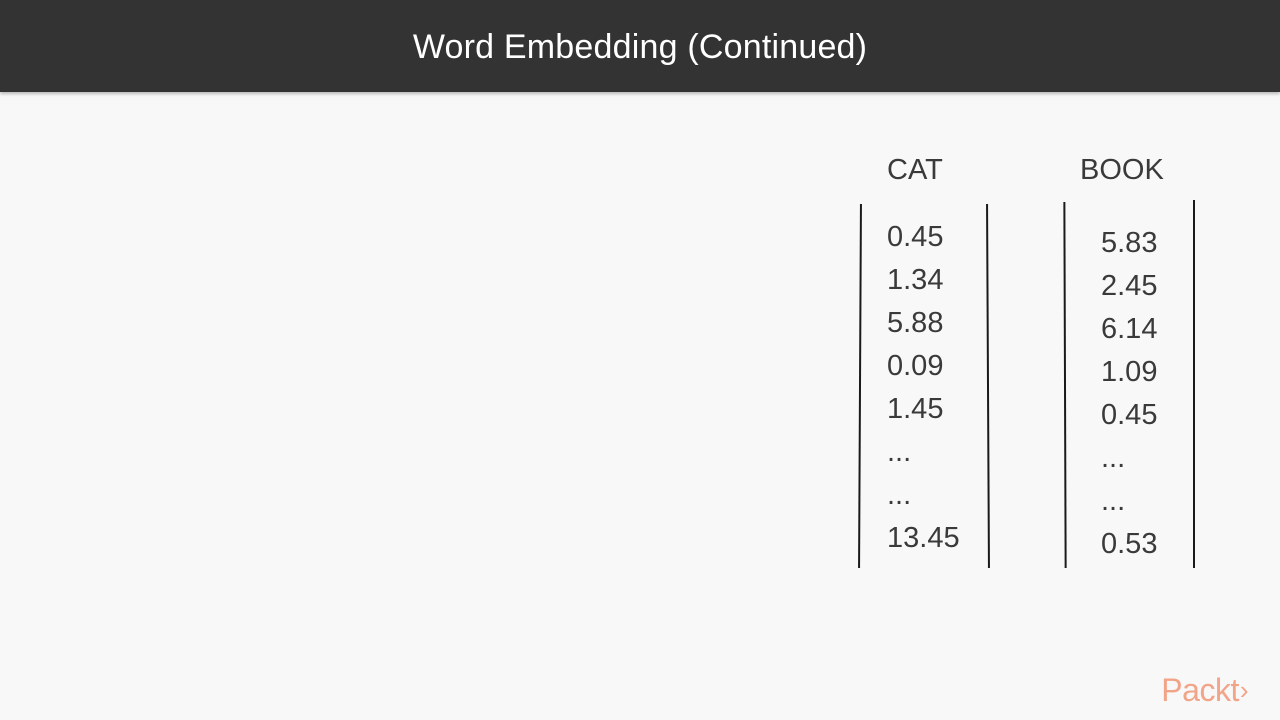 This screenshot has height=720, width=1280. Describe the element at coordinates (1129, 394) in the screenshot. I see `vector-values-book: 5.83 2.45 6.14 1.09 0.45 ... ... 0.53` at that location.